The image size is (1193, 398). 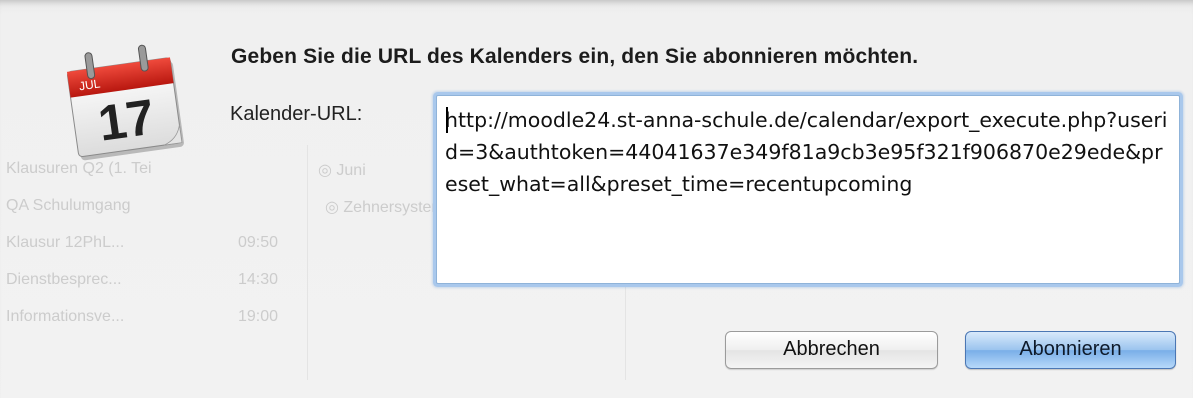 I want to click on ghost-event-title: ◎ Zehnersystem, so click(x=385, y=207).